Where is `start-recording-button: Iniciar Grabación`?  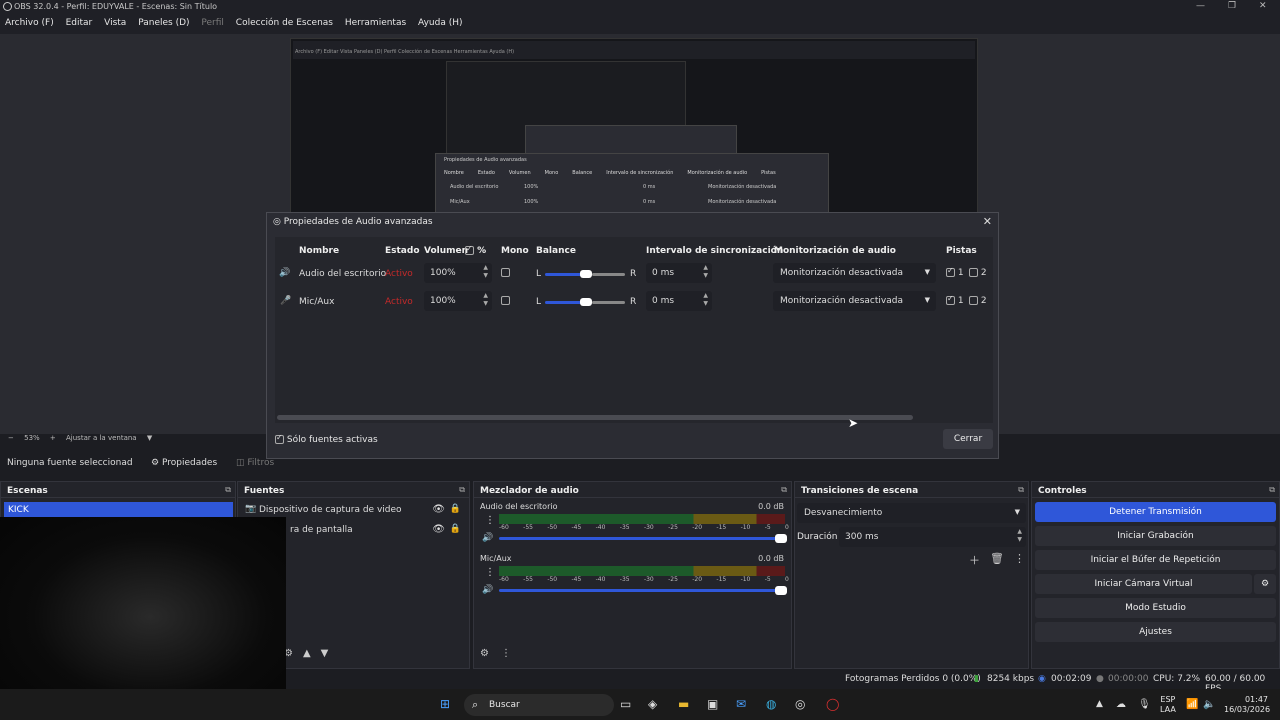
start-recording-button: Iniciar Grabación is located at coordinates (1155, 536).